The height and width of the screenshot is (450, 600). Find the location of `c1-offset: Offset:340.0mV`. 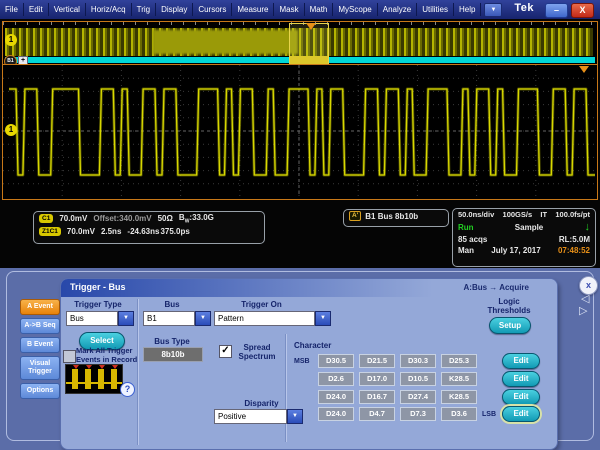

c1-offset: Offset:340.0mV is located at coordinates (122, 219).